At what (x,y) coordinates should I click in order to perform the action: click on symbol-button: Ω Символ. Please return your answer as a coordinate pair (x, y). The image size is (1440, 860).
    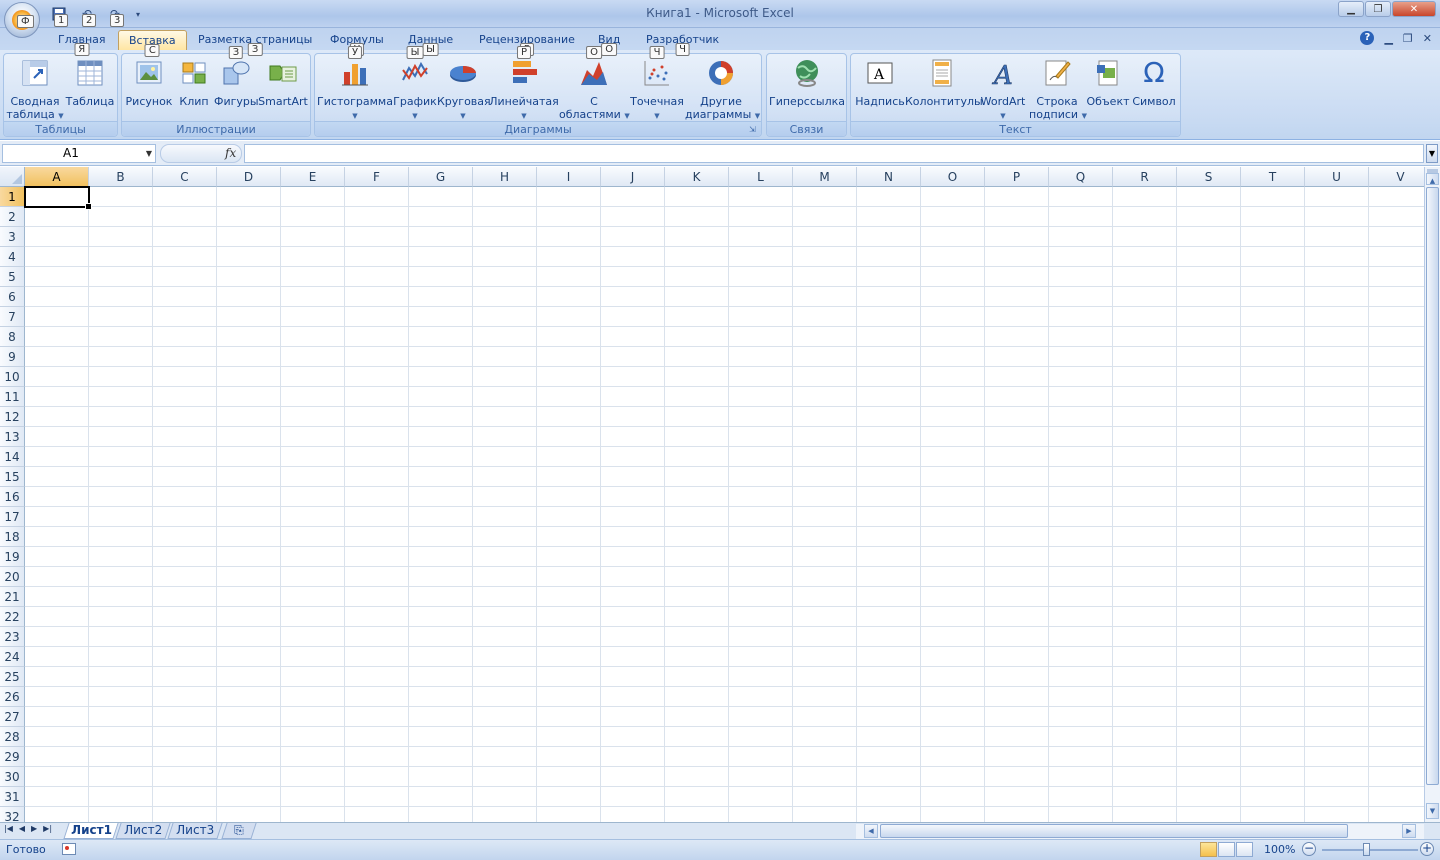
    Looking at the image, I should click on (1154, 89).